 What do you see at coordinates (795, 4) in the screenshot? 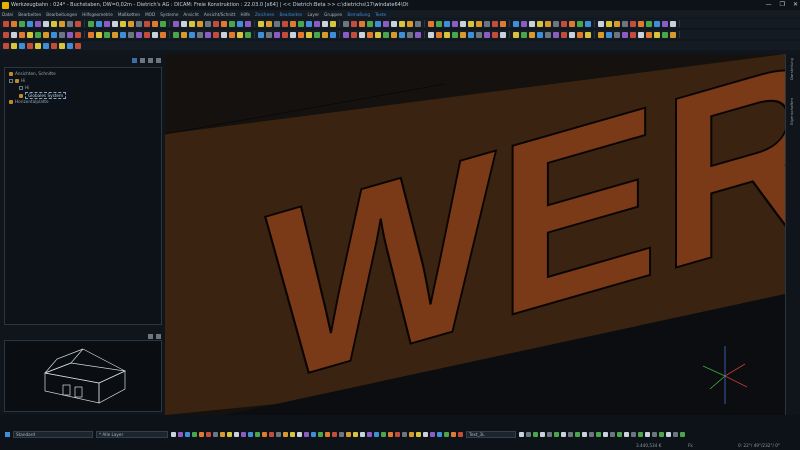
I see `close-button: ✕` at bounding box center [795, 4].